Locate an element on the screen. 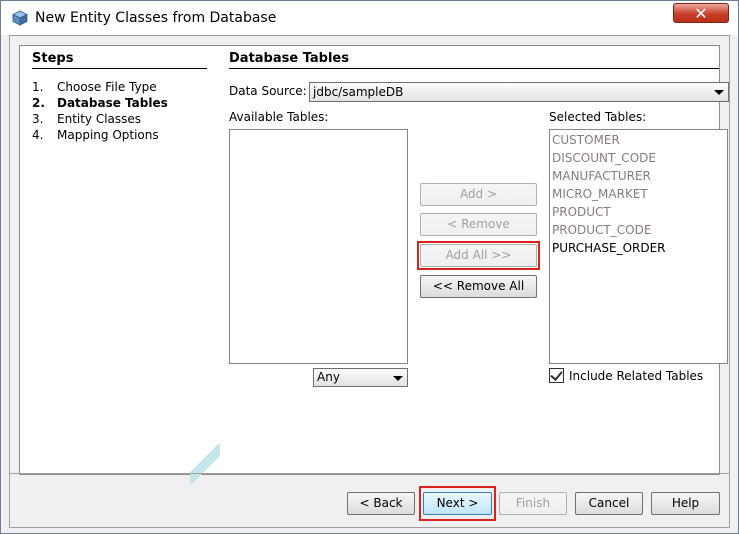 The width and height of the screenshot is (739, 534). step-item: 4. Mapping Options is located at coordinates (95, 135).